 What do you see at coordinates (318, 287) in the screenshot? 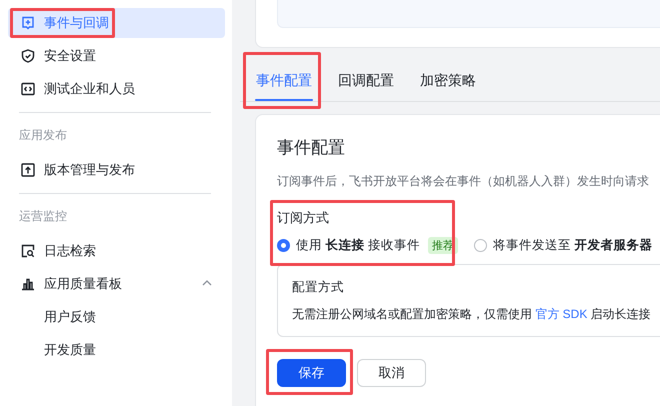
I see `box-title: 配置方式` at bounding box center [318, 287].